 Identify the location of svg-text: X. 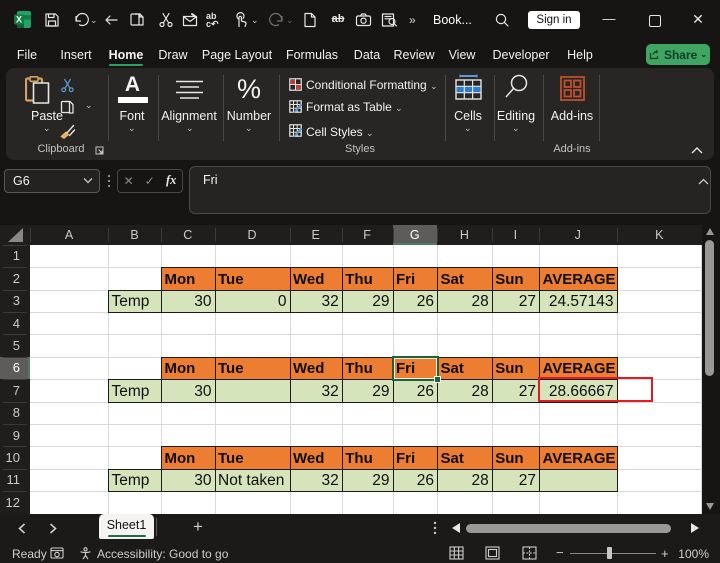
(19, 20).